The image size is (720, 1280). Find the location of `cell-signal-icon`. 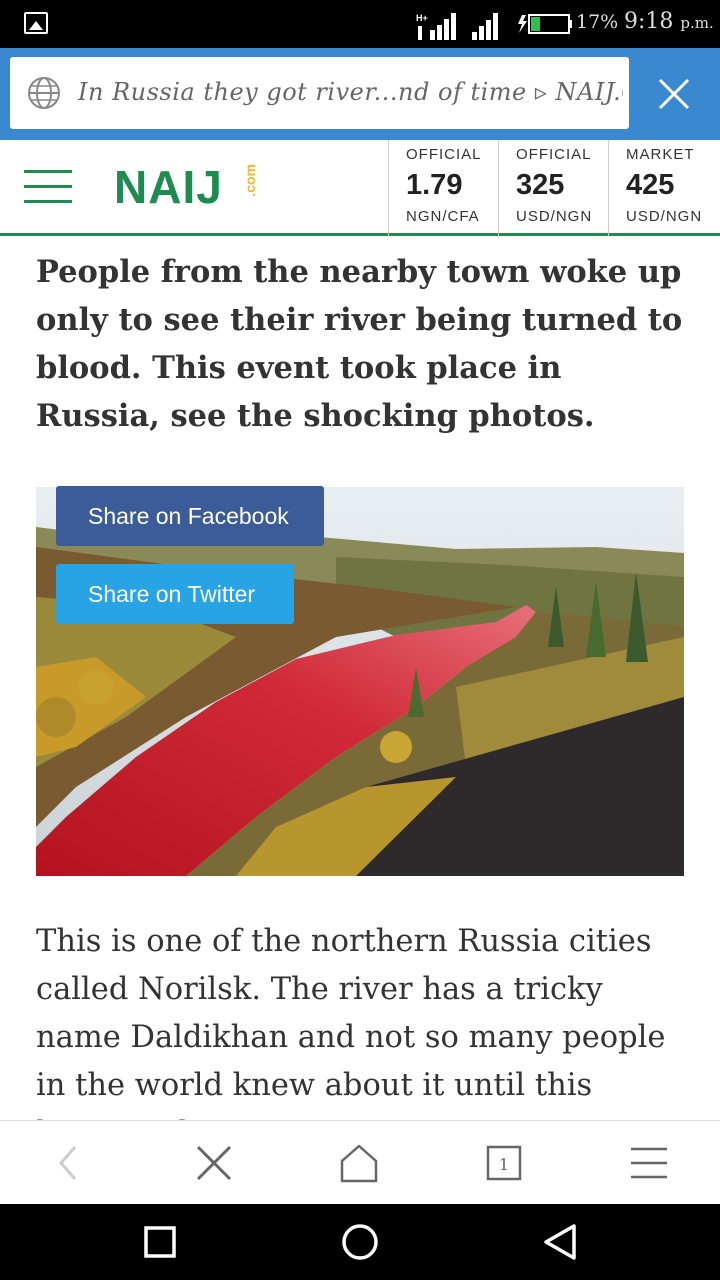

cell-signal-icon is located at coordinates (485, 26).